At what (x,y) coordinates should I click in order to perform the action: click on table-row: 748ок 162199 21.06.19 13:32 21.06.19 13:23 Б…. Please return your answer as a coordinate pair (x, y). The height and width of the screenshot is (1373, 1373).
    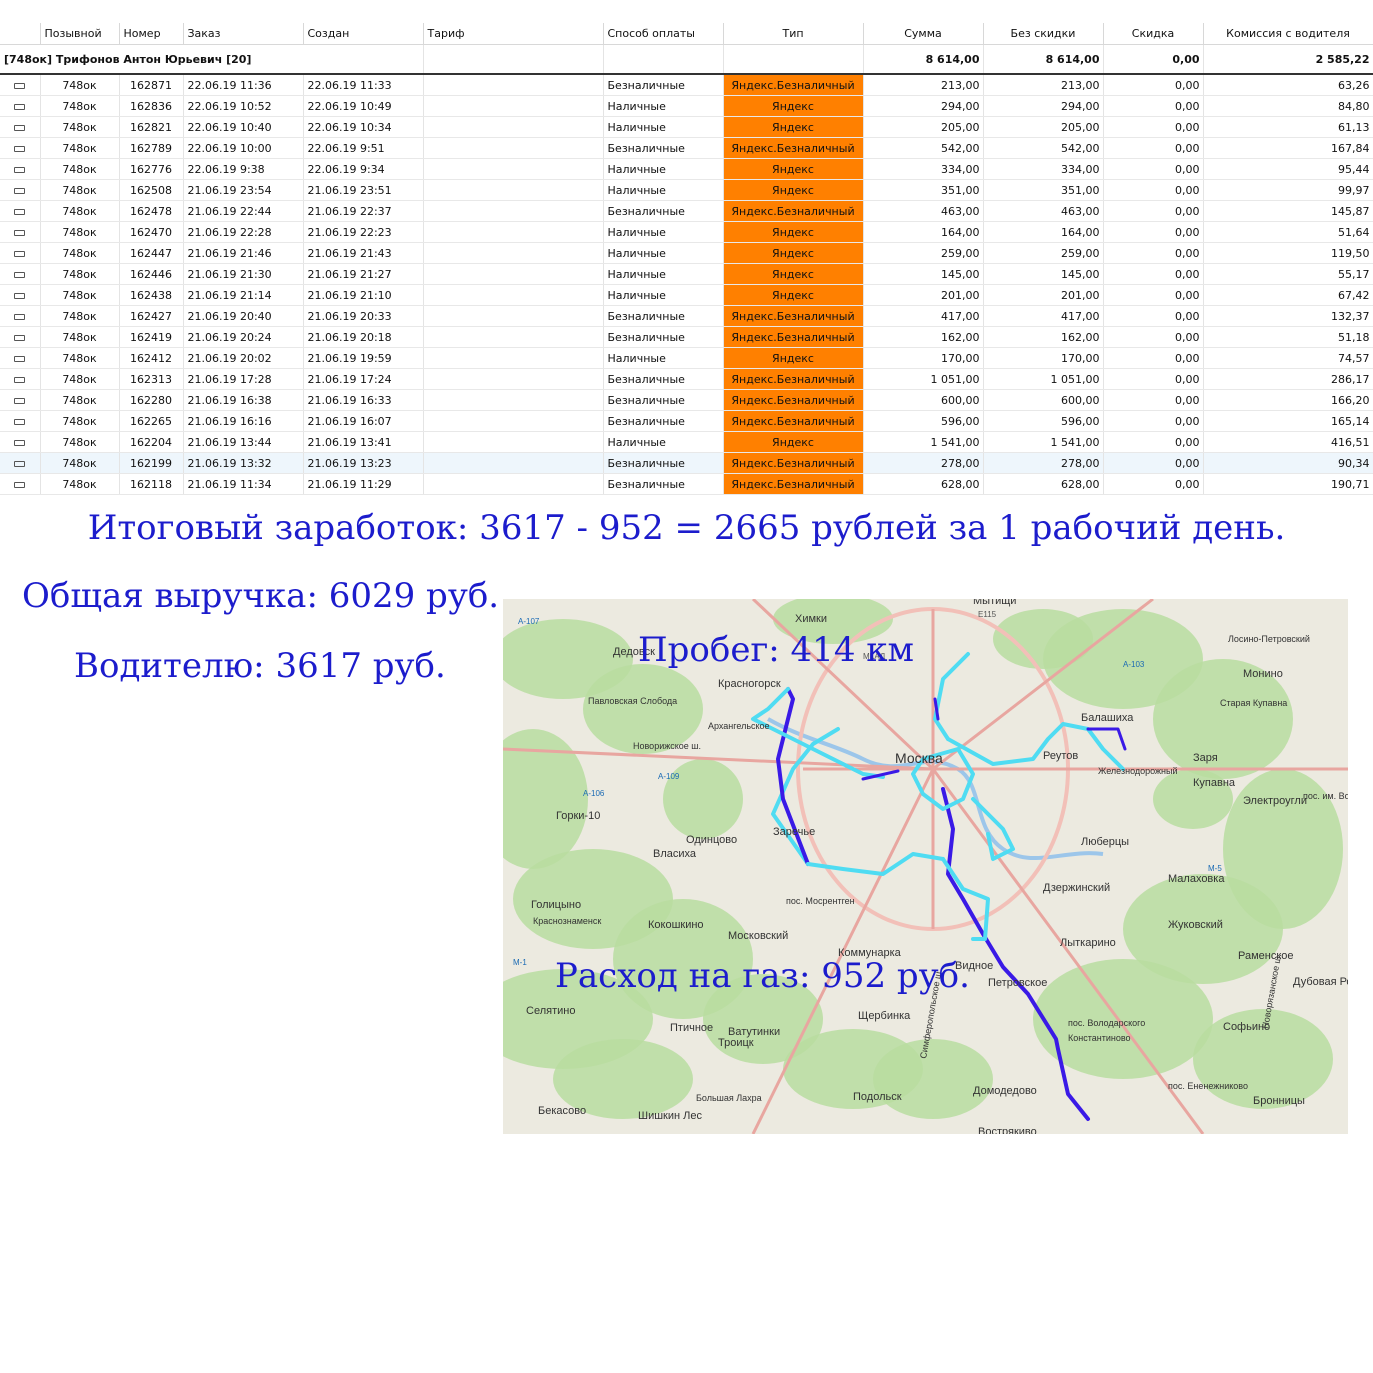
    Looking at the image, I should click on (686, 463).